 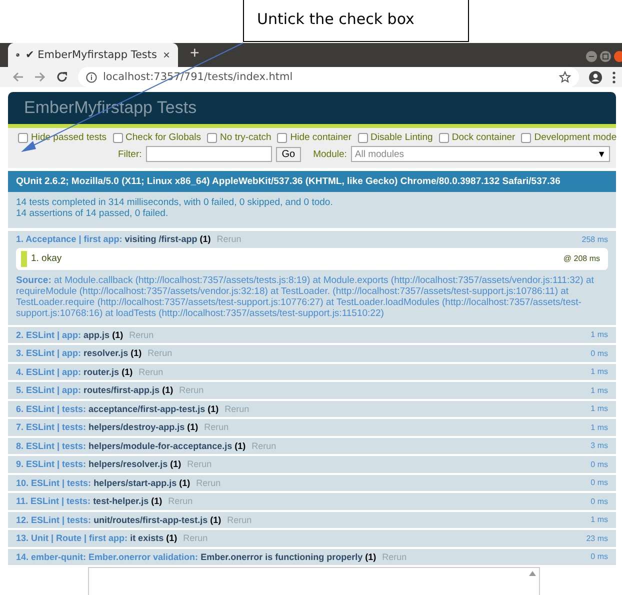 What do you see at coordinates (107, 427) in the screenshot?
I see `test-title: 7. ESLint | tests: helpers/destroy-app.js (1)` at bounding box center [107, 427].